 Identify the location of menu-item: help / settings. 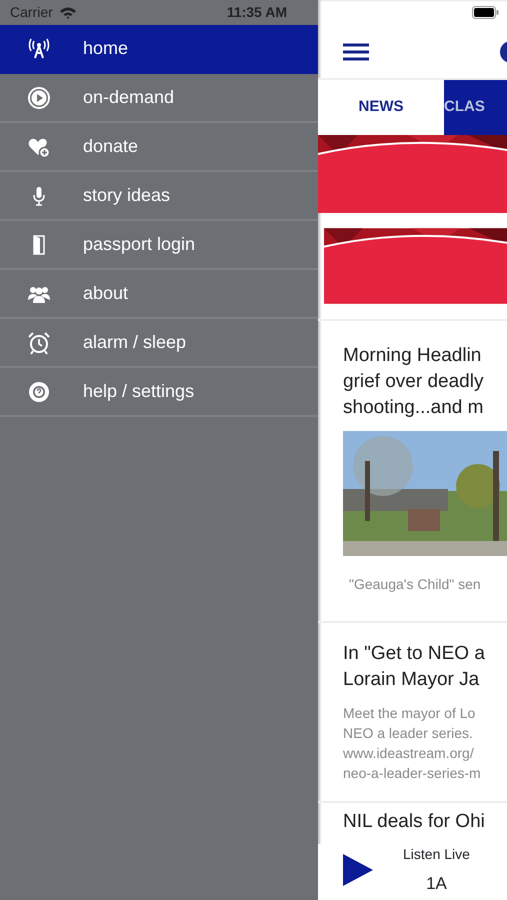
(159, 392).